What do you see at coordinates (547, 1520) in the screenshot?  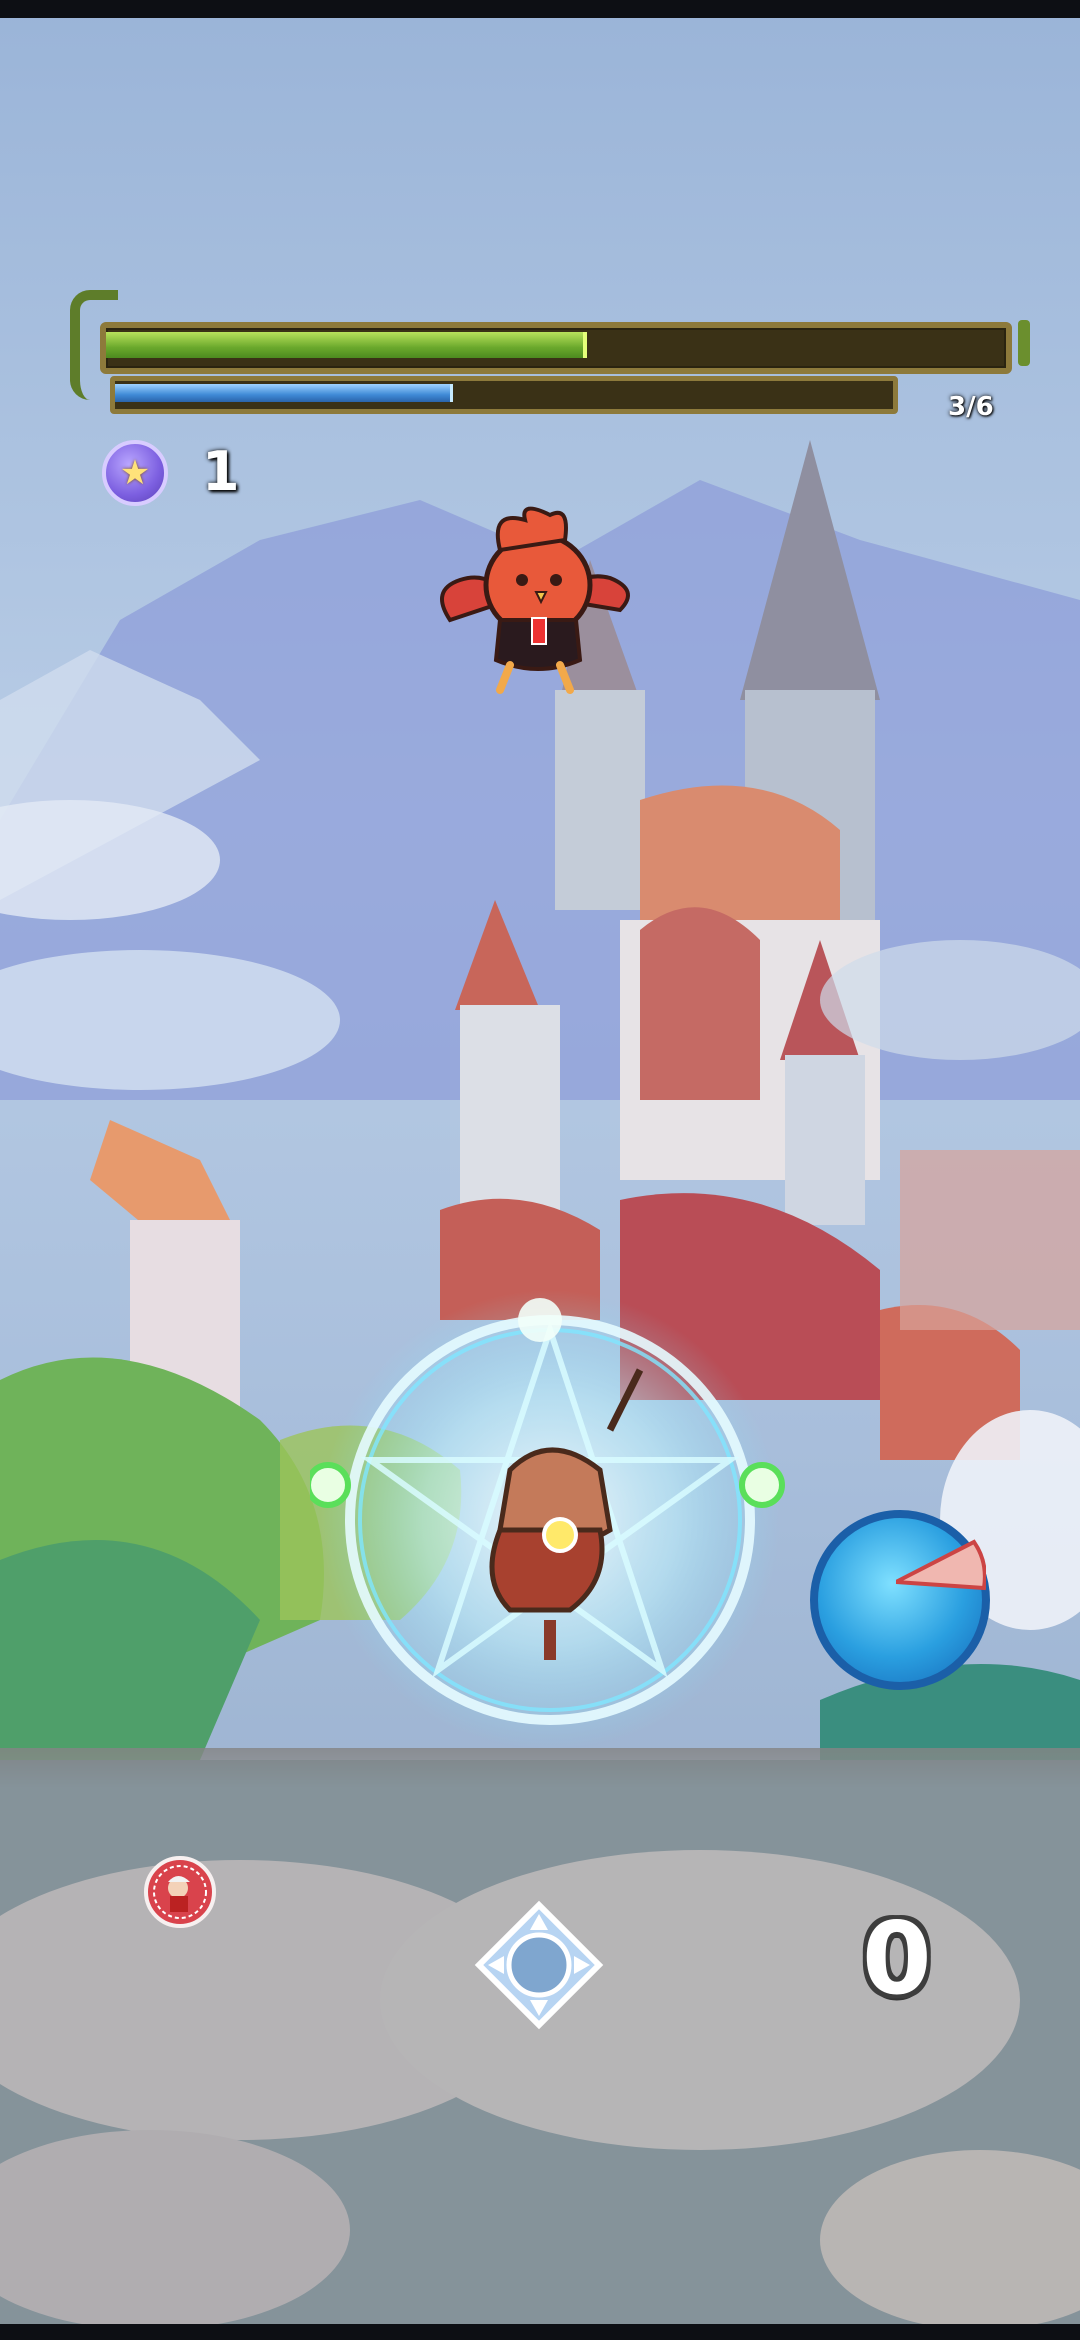 I see `player-character-with-magic-circle` at bounding box center [547, 1520].